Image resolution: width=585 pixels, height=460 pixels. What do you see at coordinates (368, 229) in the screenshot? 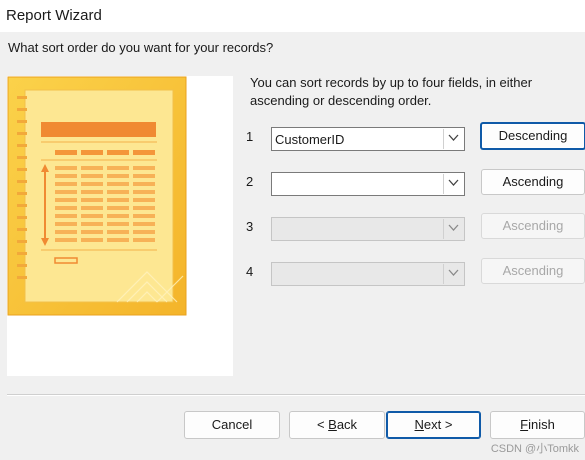
I see `sort-field-3-combobox` at bounding box center [368, 229].